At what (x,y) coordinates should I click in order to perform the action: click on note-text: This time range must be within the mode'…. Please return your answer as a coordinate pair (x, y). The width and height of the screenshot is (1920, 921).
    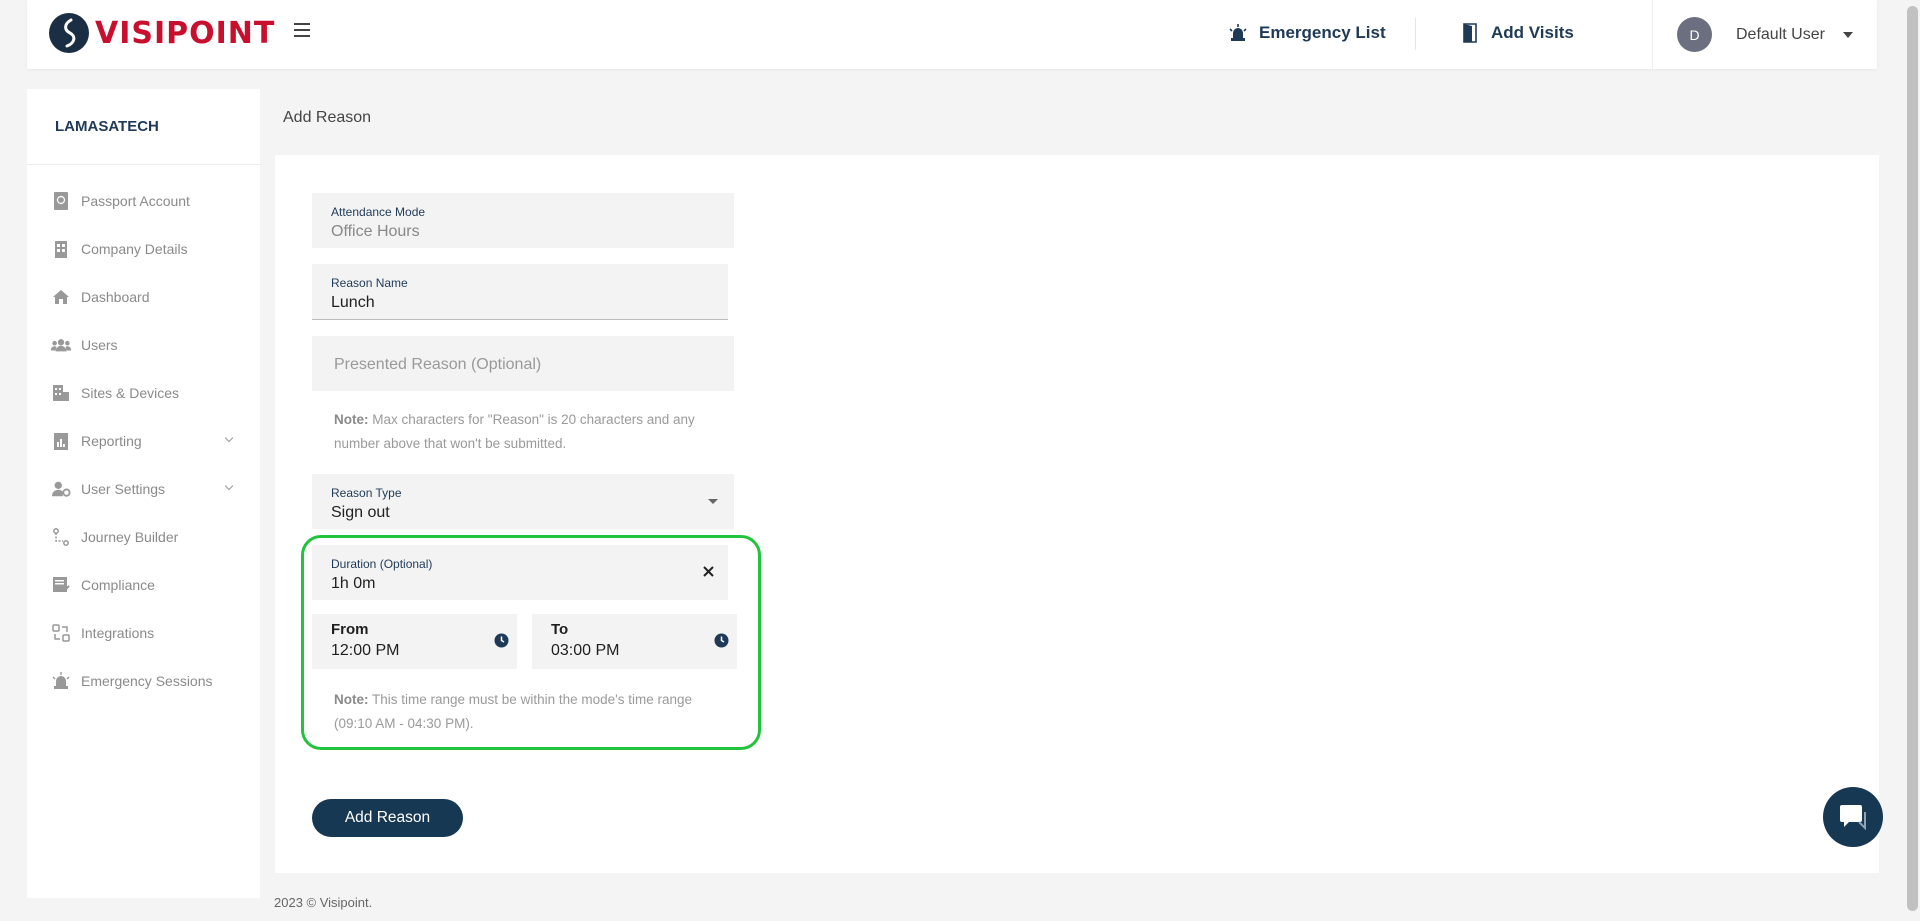
    Looking at the image, I should click on (530, 699).